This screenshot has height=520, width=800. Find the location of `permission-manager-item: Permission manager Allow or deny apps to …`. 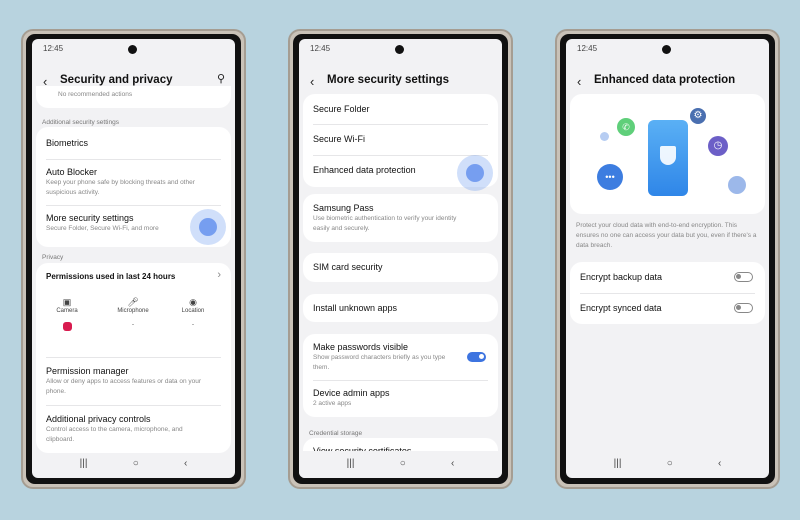

permission-manager-item: Permission manager Allow or deny apps to … is located at coordinates (133, 381).